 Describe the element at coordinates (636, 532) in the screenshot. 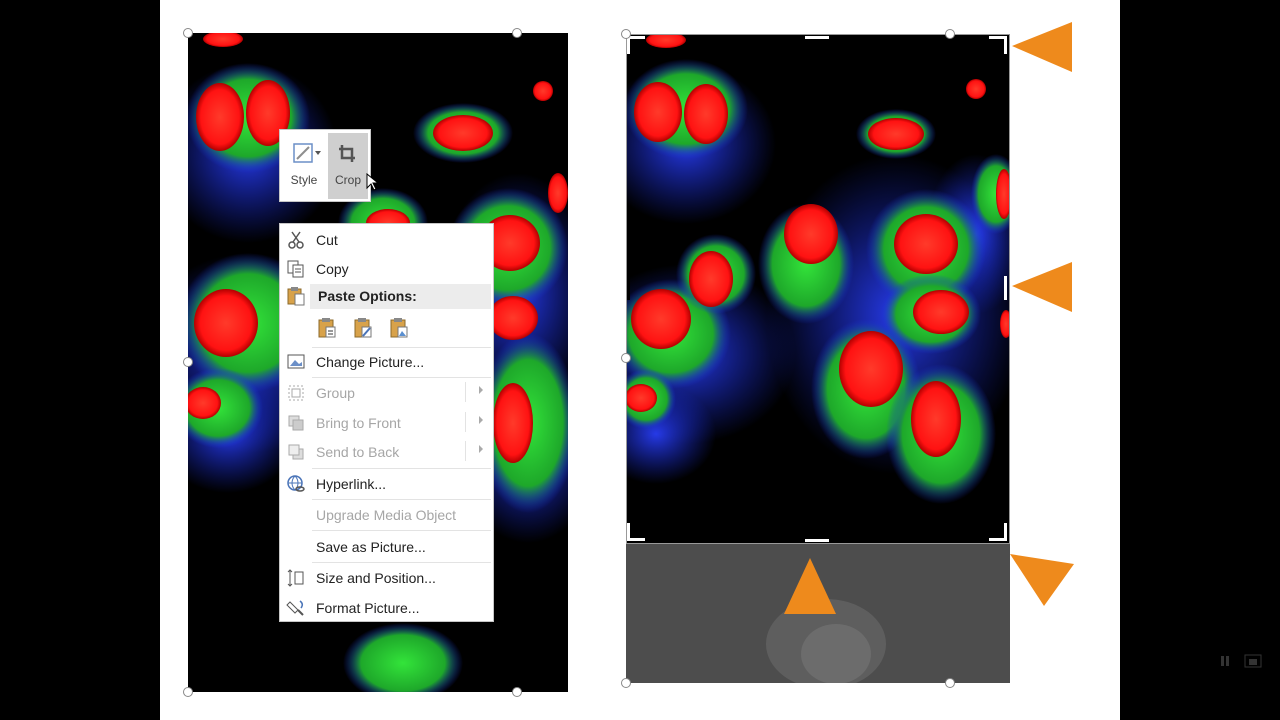

I see `crop-handle-bottom-left` at that location.